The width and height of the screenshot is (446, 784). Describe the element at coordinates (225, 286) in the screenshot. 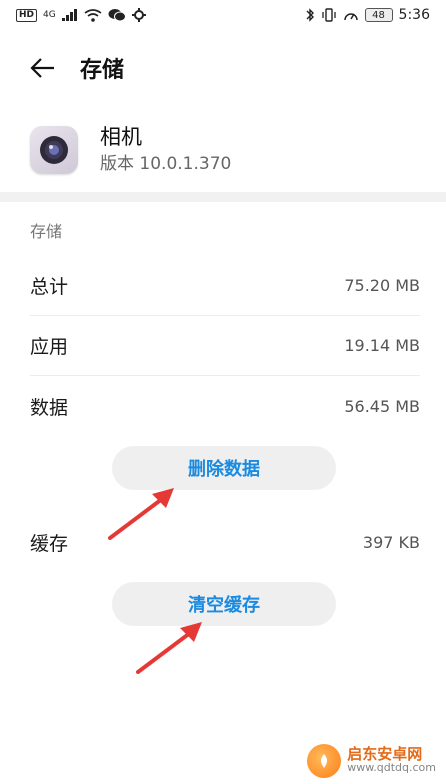

I see `row-total: 总计 75.20 MB` at that location.